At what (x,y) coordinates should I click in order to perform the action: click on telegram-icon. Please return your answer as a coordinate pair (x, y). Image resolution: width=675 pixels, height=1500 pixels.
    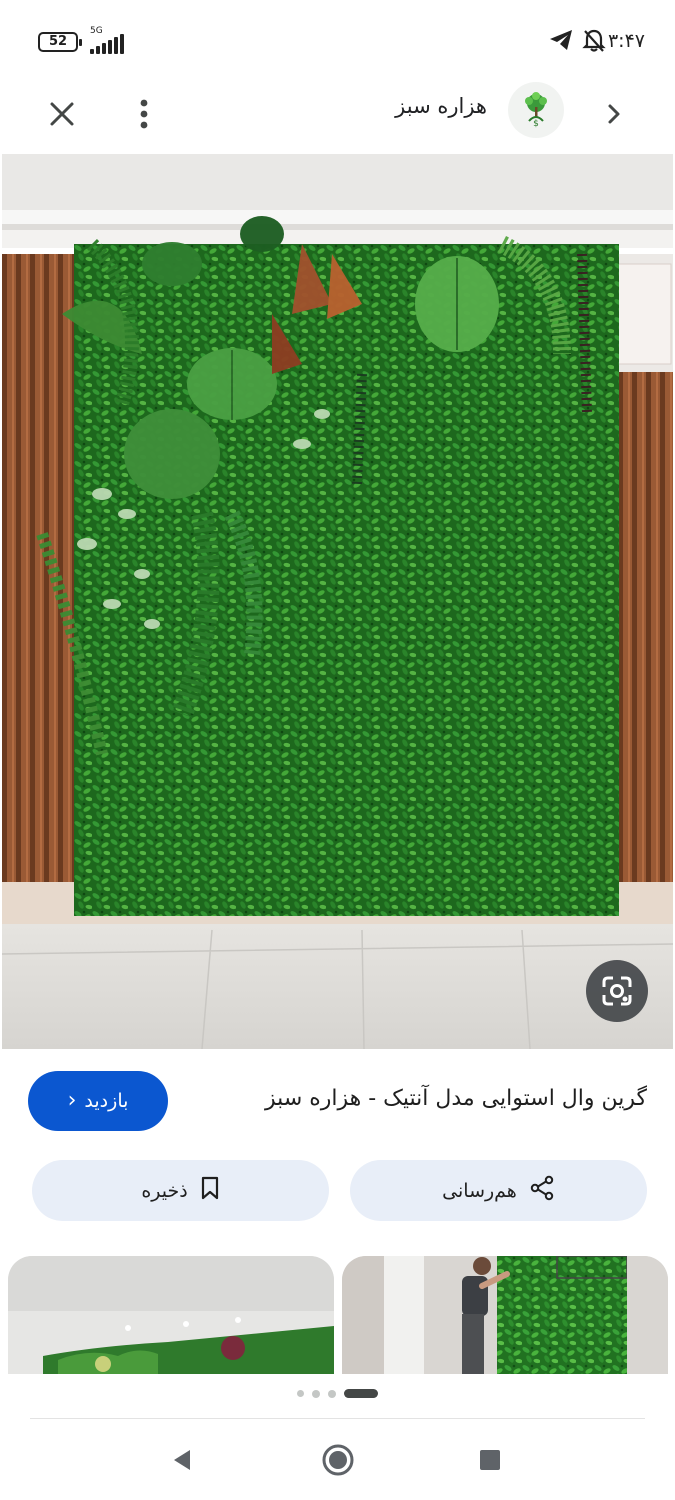
    Looking at the image, I should click on (561, 42).